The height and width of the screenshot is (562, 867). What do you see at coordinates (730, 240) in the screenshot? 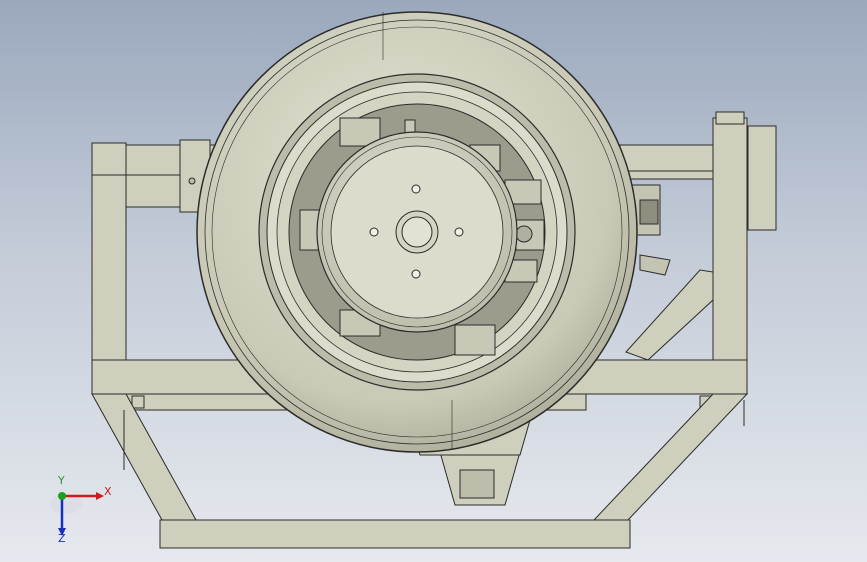
I see `right-post` at bounding box center [730, 240].